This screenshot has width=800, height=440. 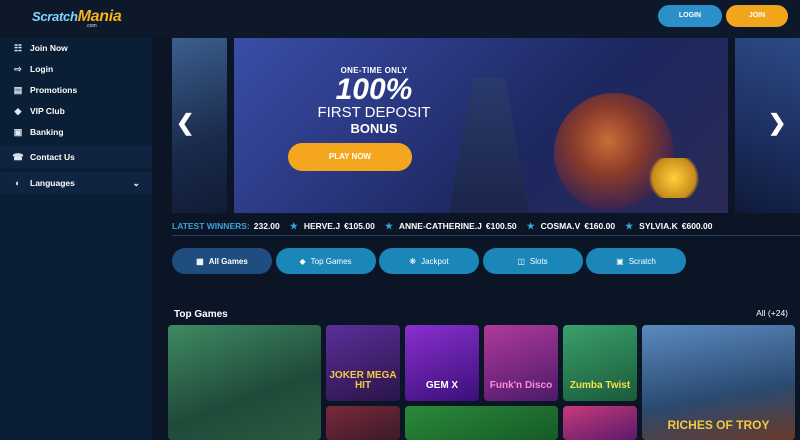 I want to click on tab-top-games: ◆ Top Games, so click(x=325, y=261).